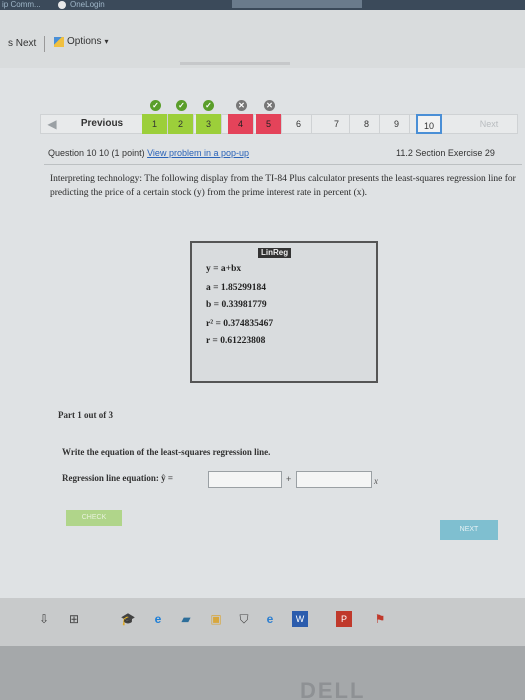  What do you see at coordinates (269, 124) in the screenshot?
I see `question-5-button: 5` at bounding box center [269, 124].